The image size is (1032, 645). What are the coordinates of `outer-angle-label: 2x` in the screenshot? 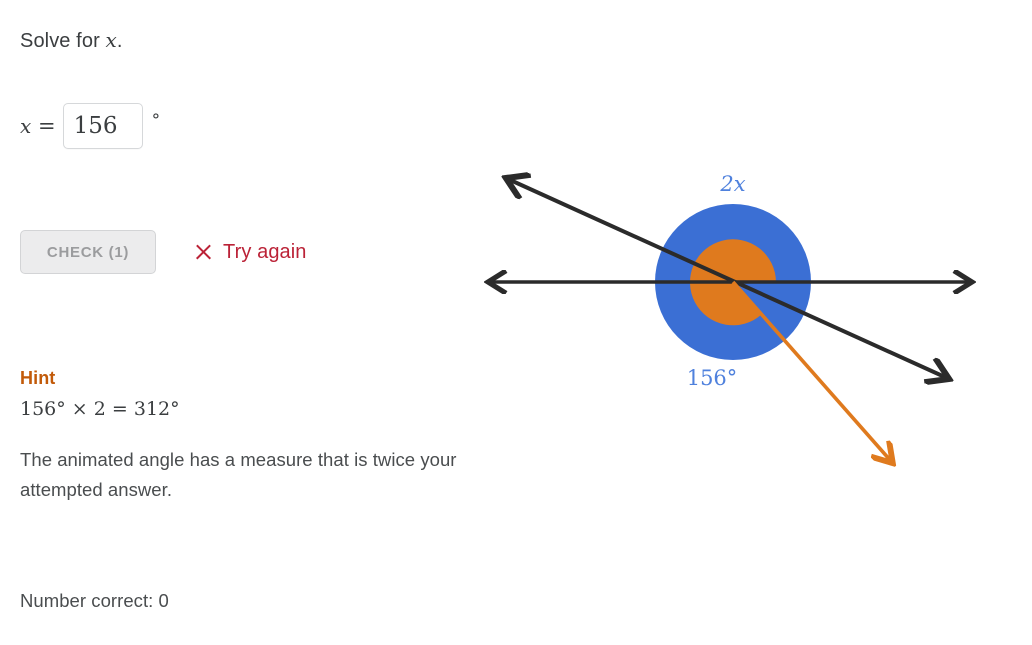 It's located at (732, 184).